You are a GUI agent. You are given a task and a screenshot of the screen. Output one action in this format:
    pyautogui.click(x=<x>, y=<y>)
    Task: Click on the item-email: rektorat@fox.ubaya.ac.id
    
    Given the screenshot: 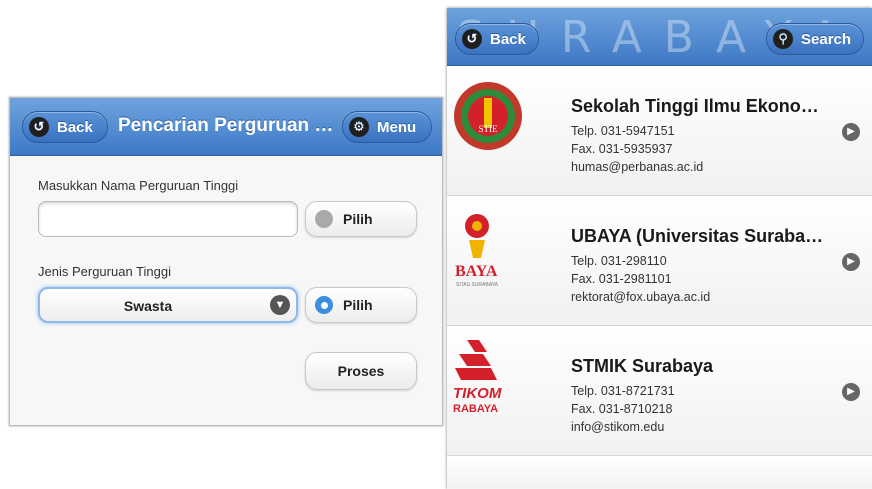 What is the action you would take?
    pyautogui.click(x=641, y=297)
    